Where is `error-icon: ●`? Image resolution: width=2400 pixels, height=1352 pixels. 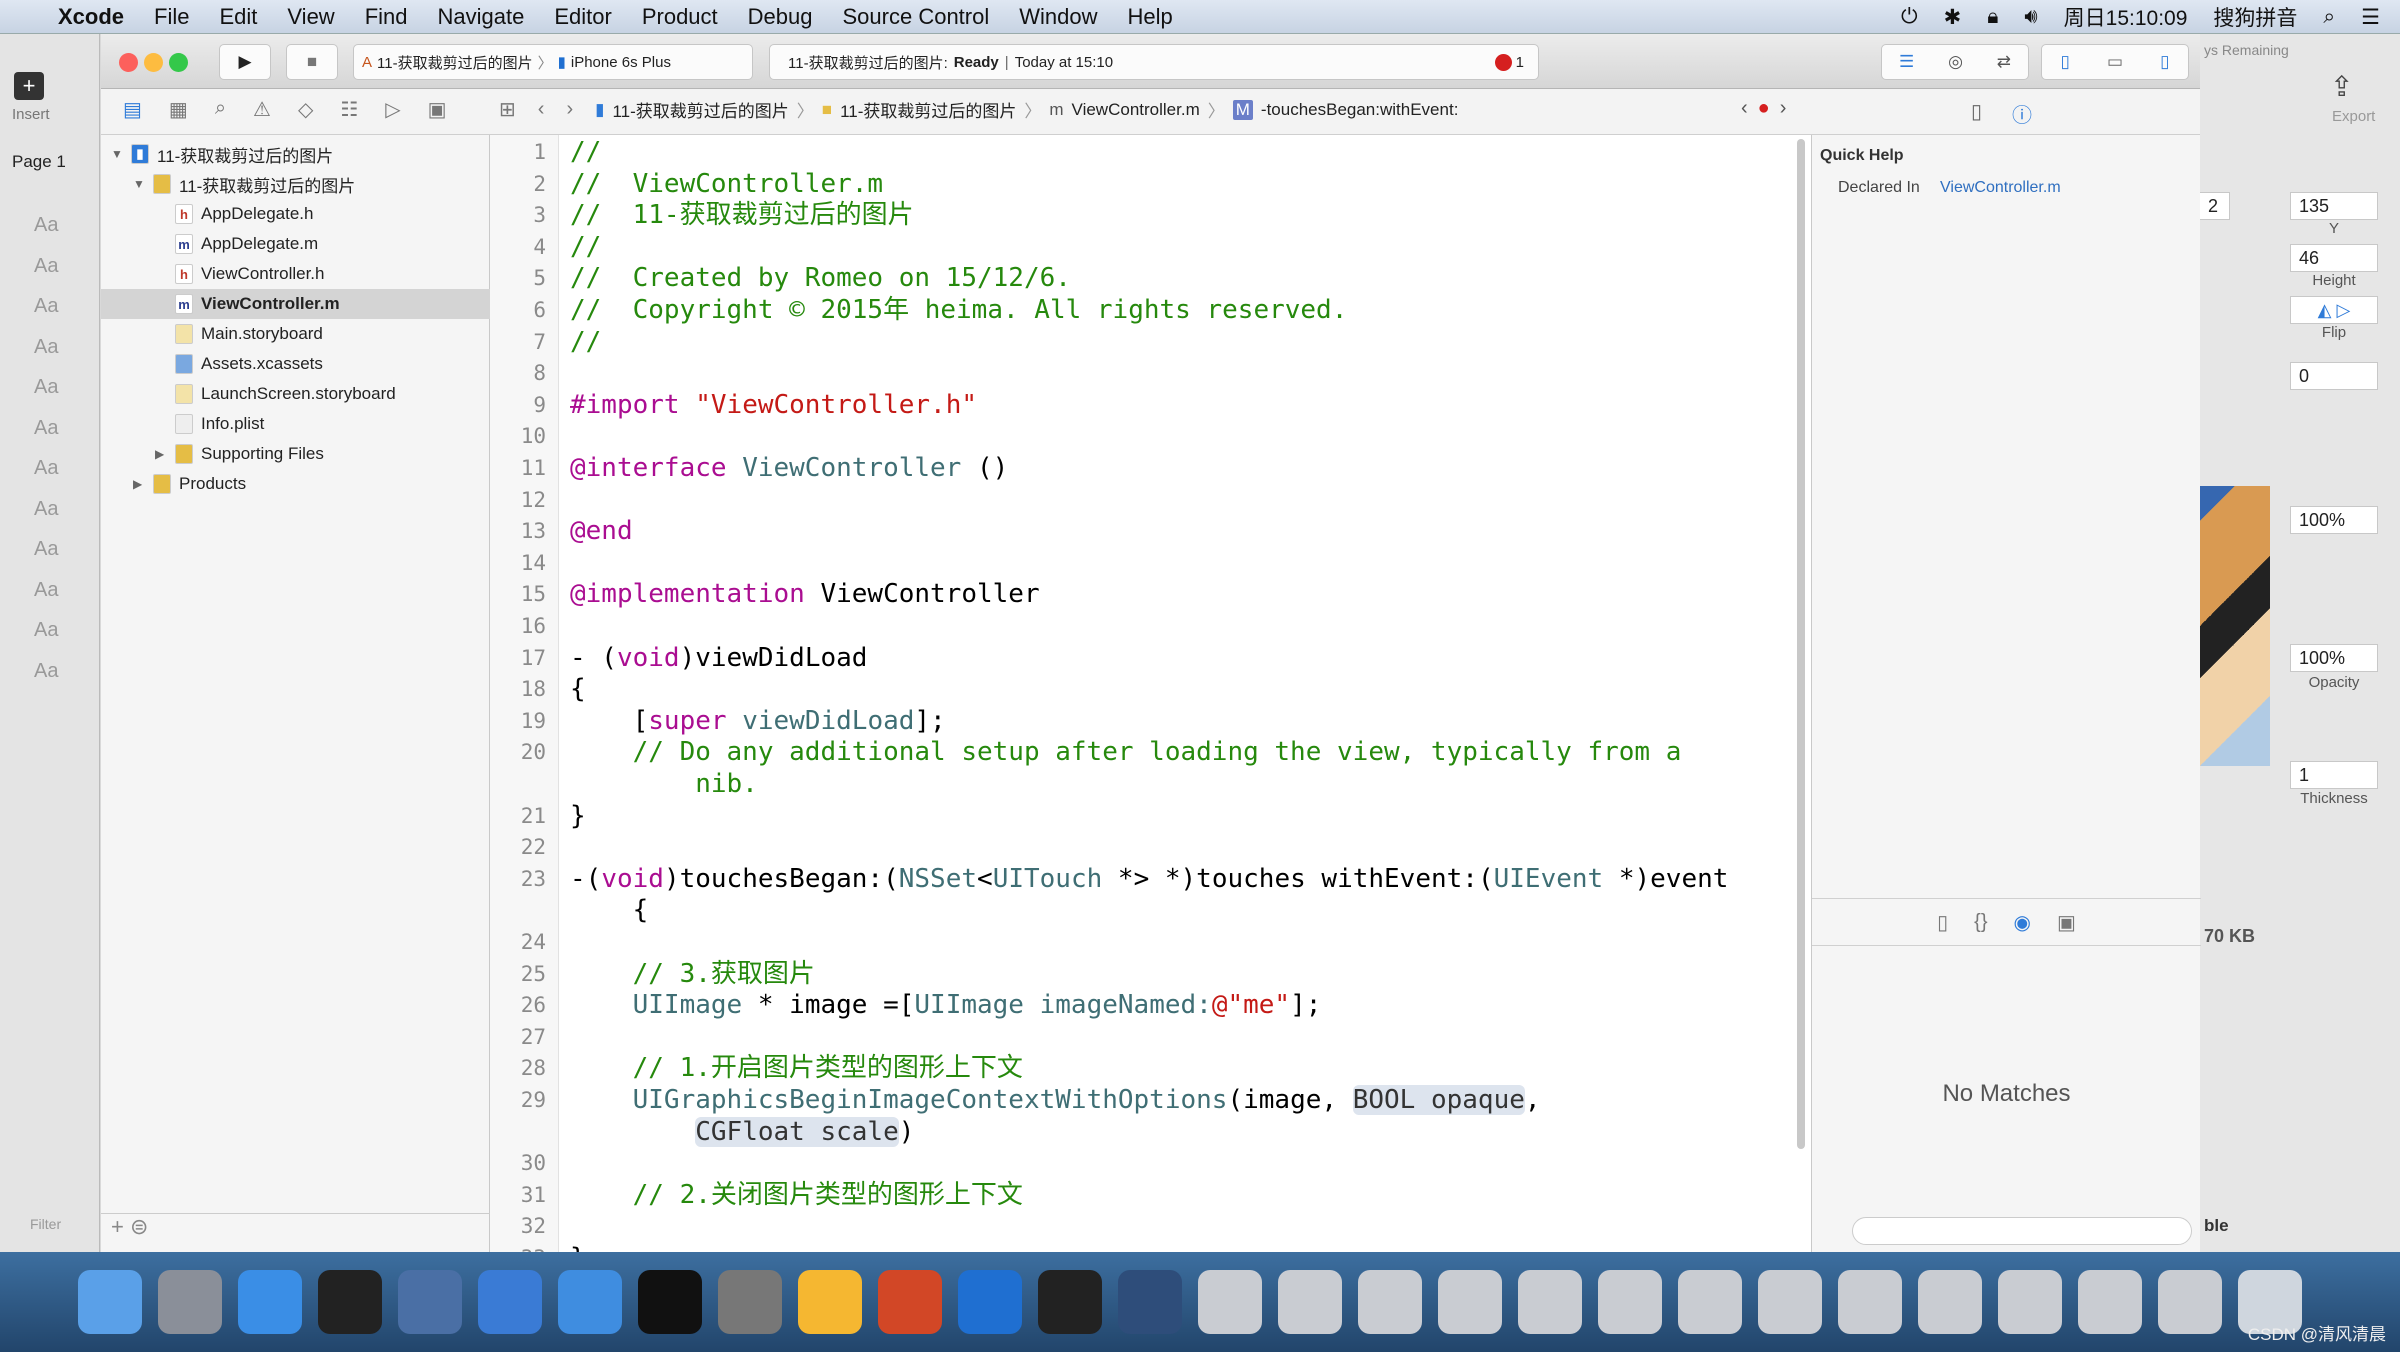
error-icon: ● is located at coordinates (1764, 108).